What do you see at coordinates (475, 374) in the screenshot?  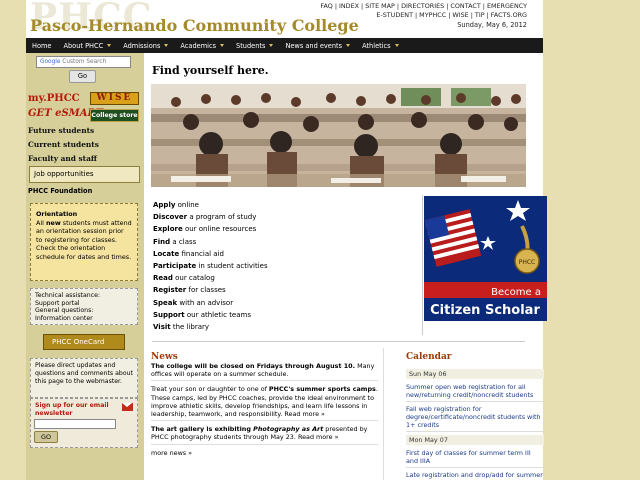 I see `calendar-date: Sun May 06` at bounding box center [475, 374].